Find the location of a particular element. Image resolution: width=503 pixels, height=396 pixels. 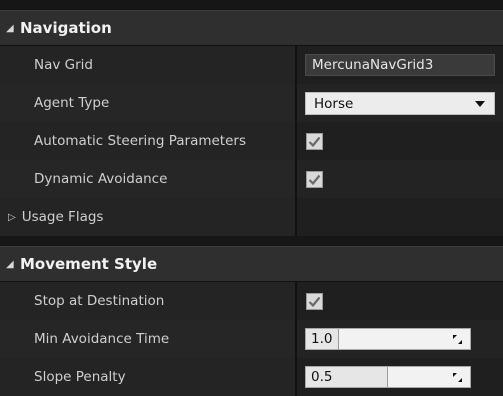

property-label: Agent Type is located at coordinates (72, 103).